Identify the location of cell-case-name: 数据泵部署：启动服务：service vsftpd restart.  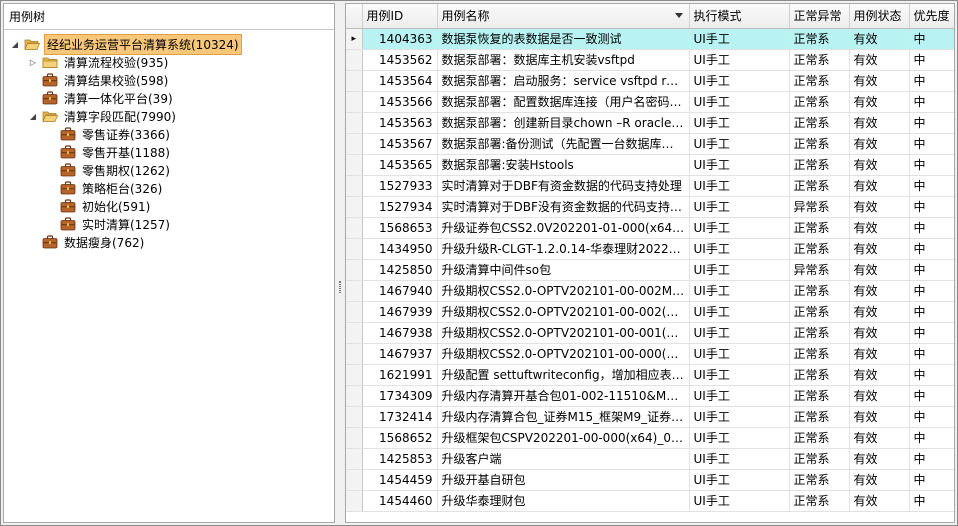
(563, 81).